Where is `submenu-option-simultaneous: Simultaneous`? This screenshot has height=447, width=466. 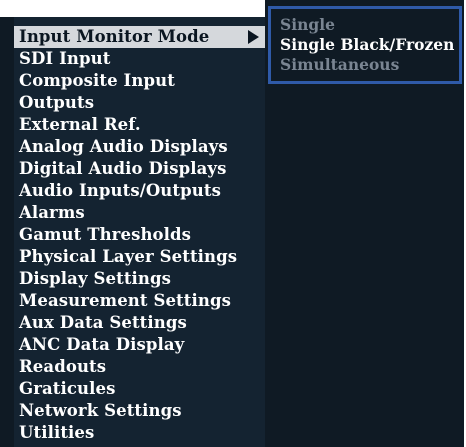
submenu-option-simultaneous: Simultaneous is located at coordinates (365, 65).